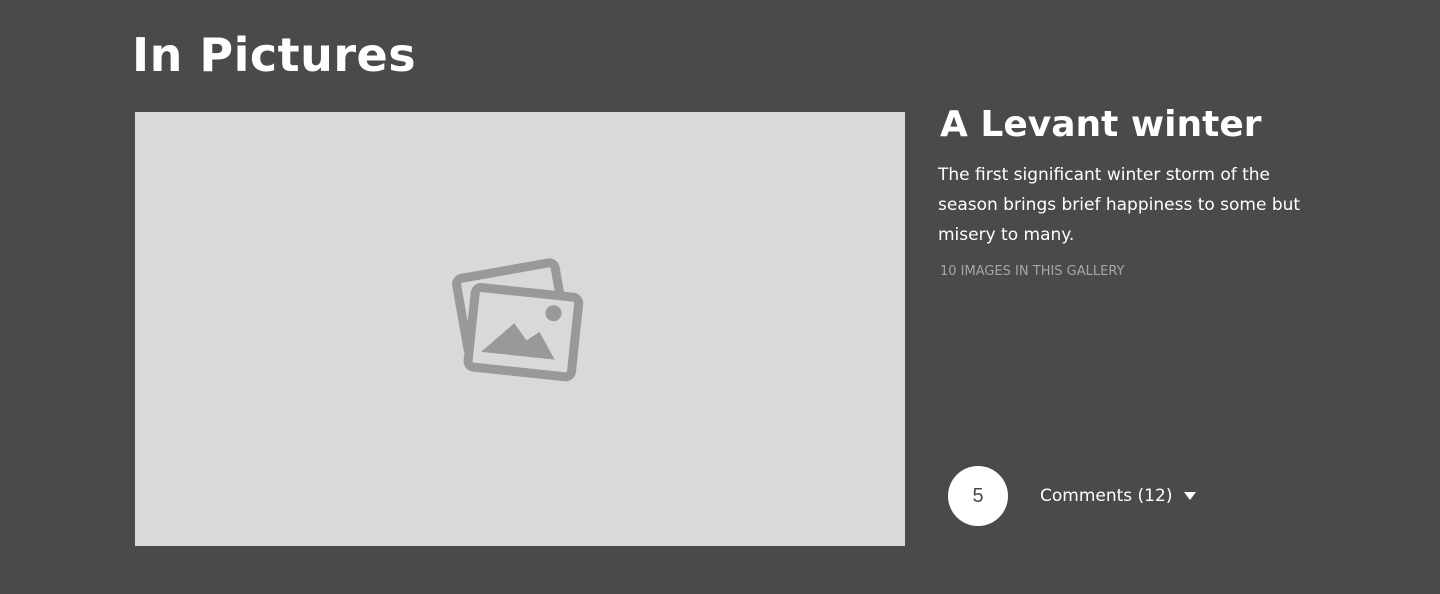 Image resolution: width=1440 pixels, height=594 pixels. Describe the element at coordinates (518, 320) in the screenshot. I see `image-placeholder-icon` at that location.